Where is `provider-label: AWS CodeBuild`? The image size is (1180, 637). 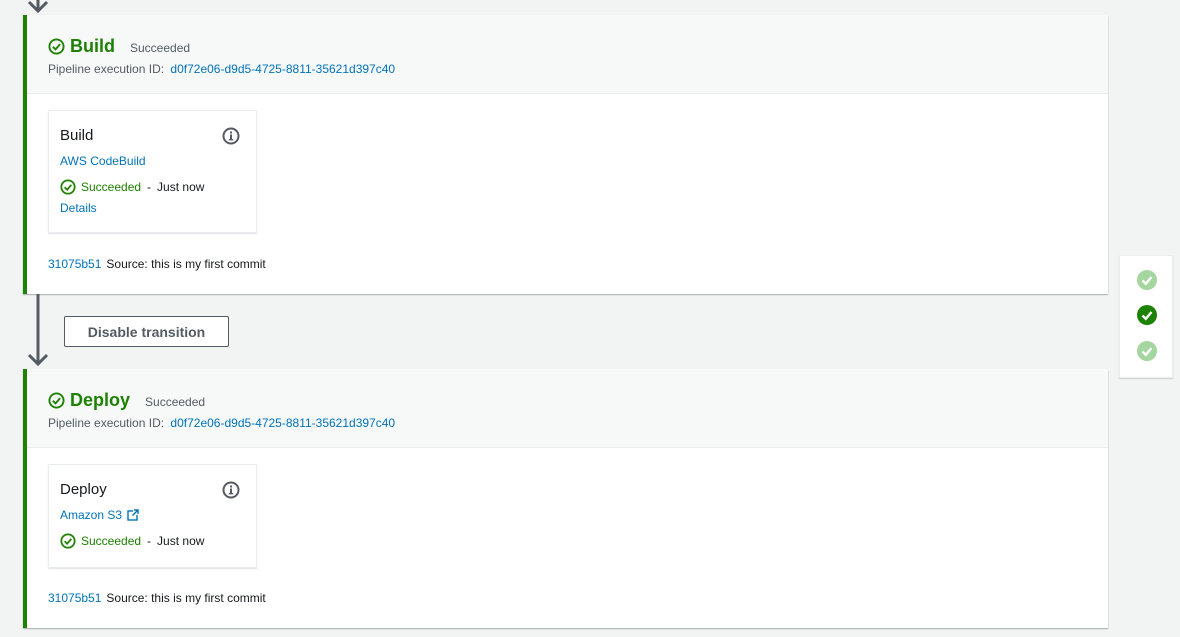
provider-label: AWS CodeBuild is located at coordinates (103, 161).